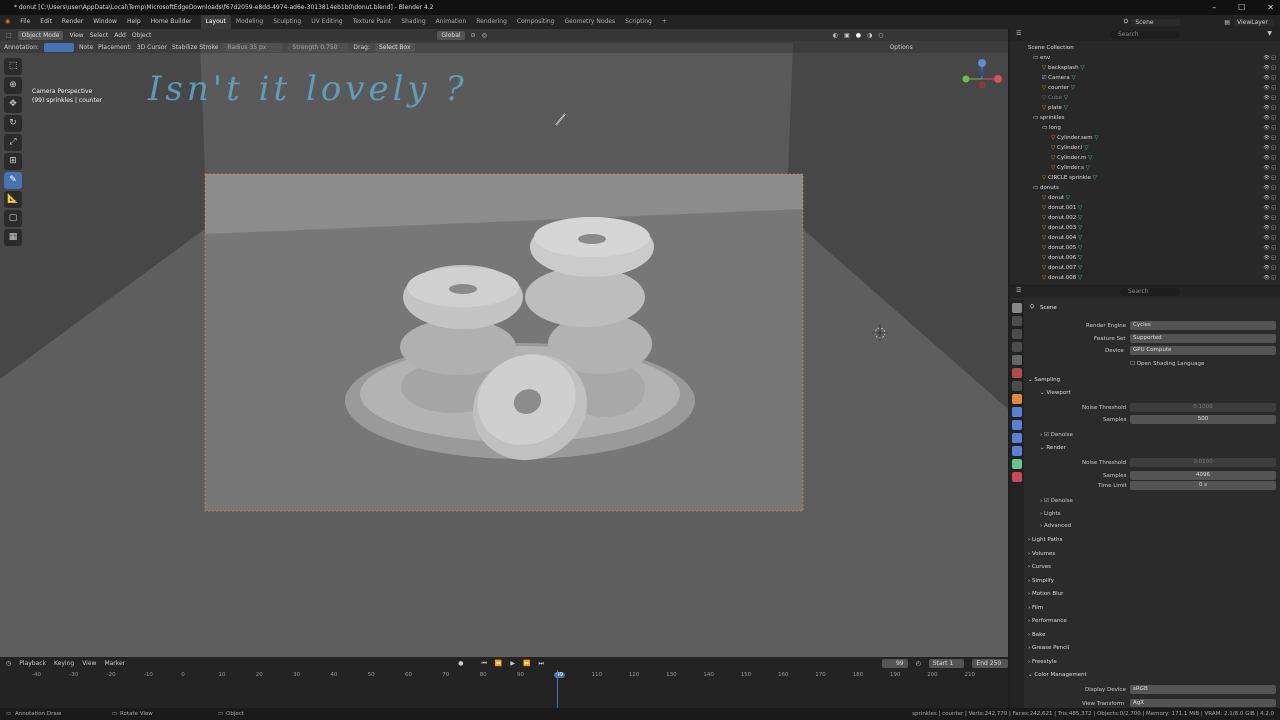 Image resolution: width=1280 pixels, height=720 pixels. What do you see at coordinates (1153, 621) in the screenshot?
I see `render-panel-header: › Performance` at bounding box center [1153, 621].